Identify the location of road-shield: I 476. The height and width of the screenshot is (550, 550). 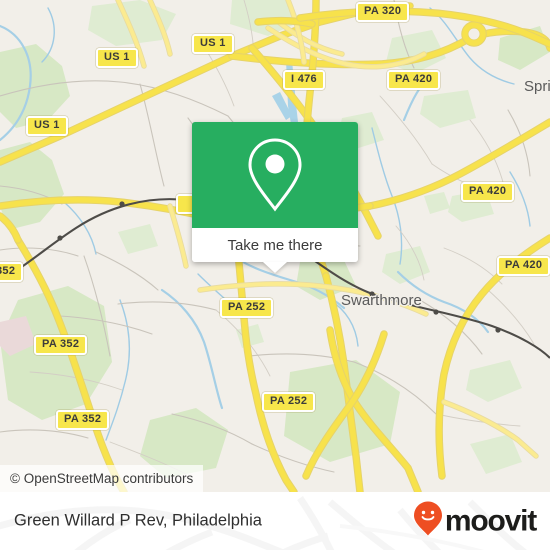
(304, 80).